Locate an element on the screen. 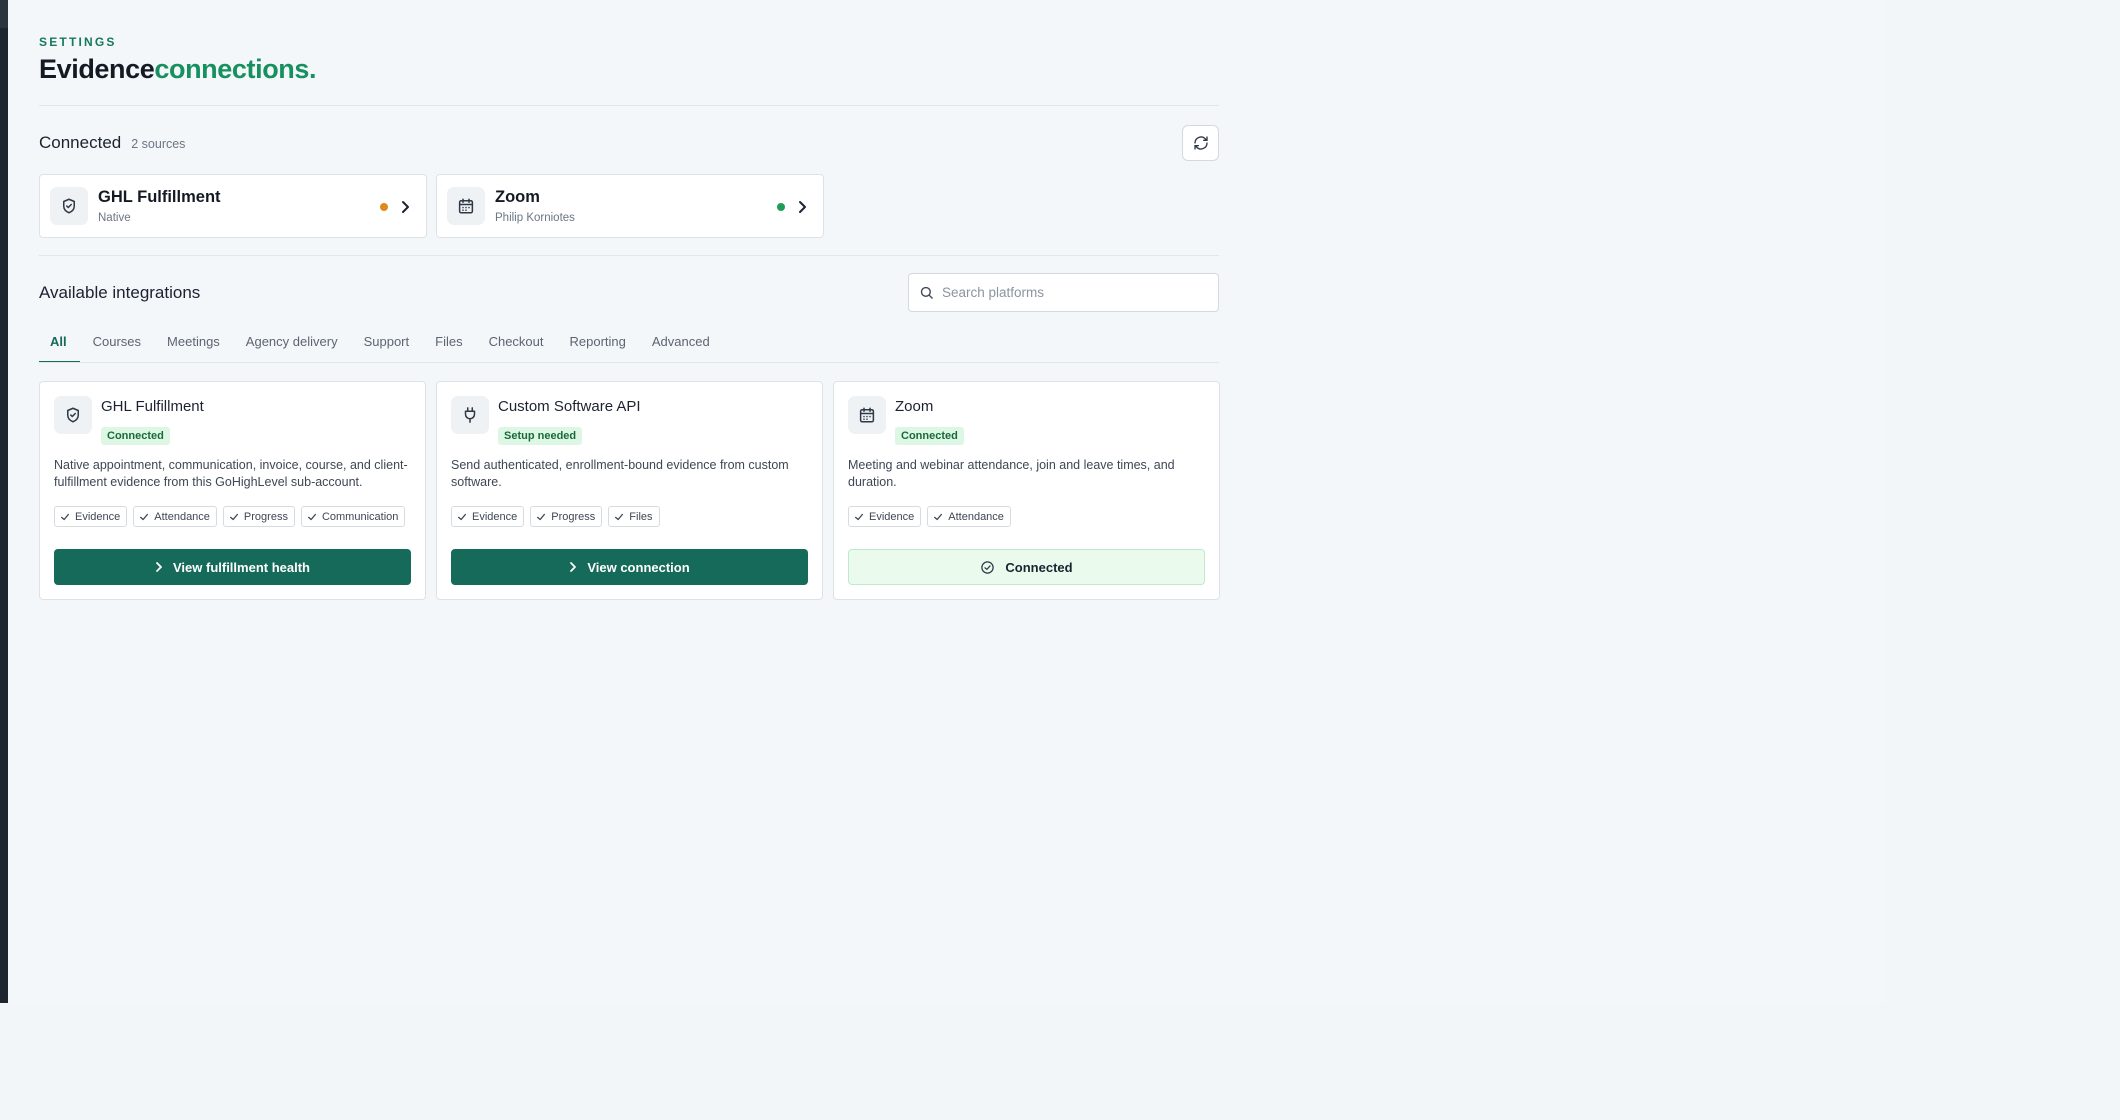  tab-agency-delivery: Agency delivery is located at coordinates (292, 342).